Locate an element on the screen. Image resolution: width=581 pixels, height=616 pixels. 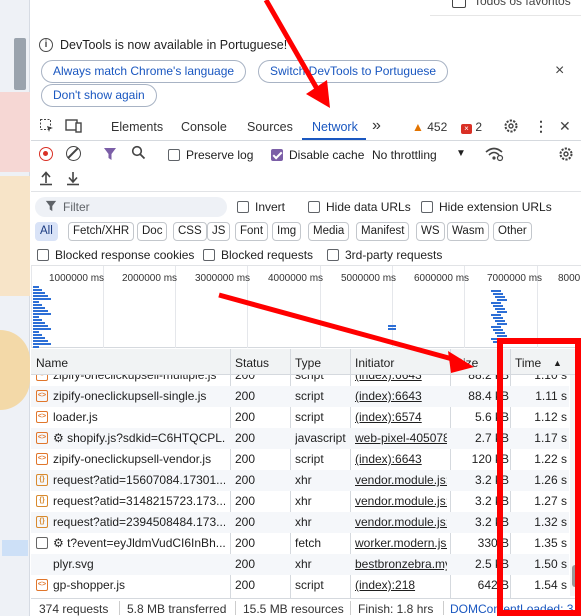
annotation-arrow-to-time-column is located at coordinates (346, 332).